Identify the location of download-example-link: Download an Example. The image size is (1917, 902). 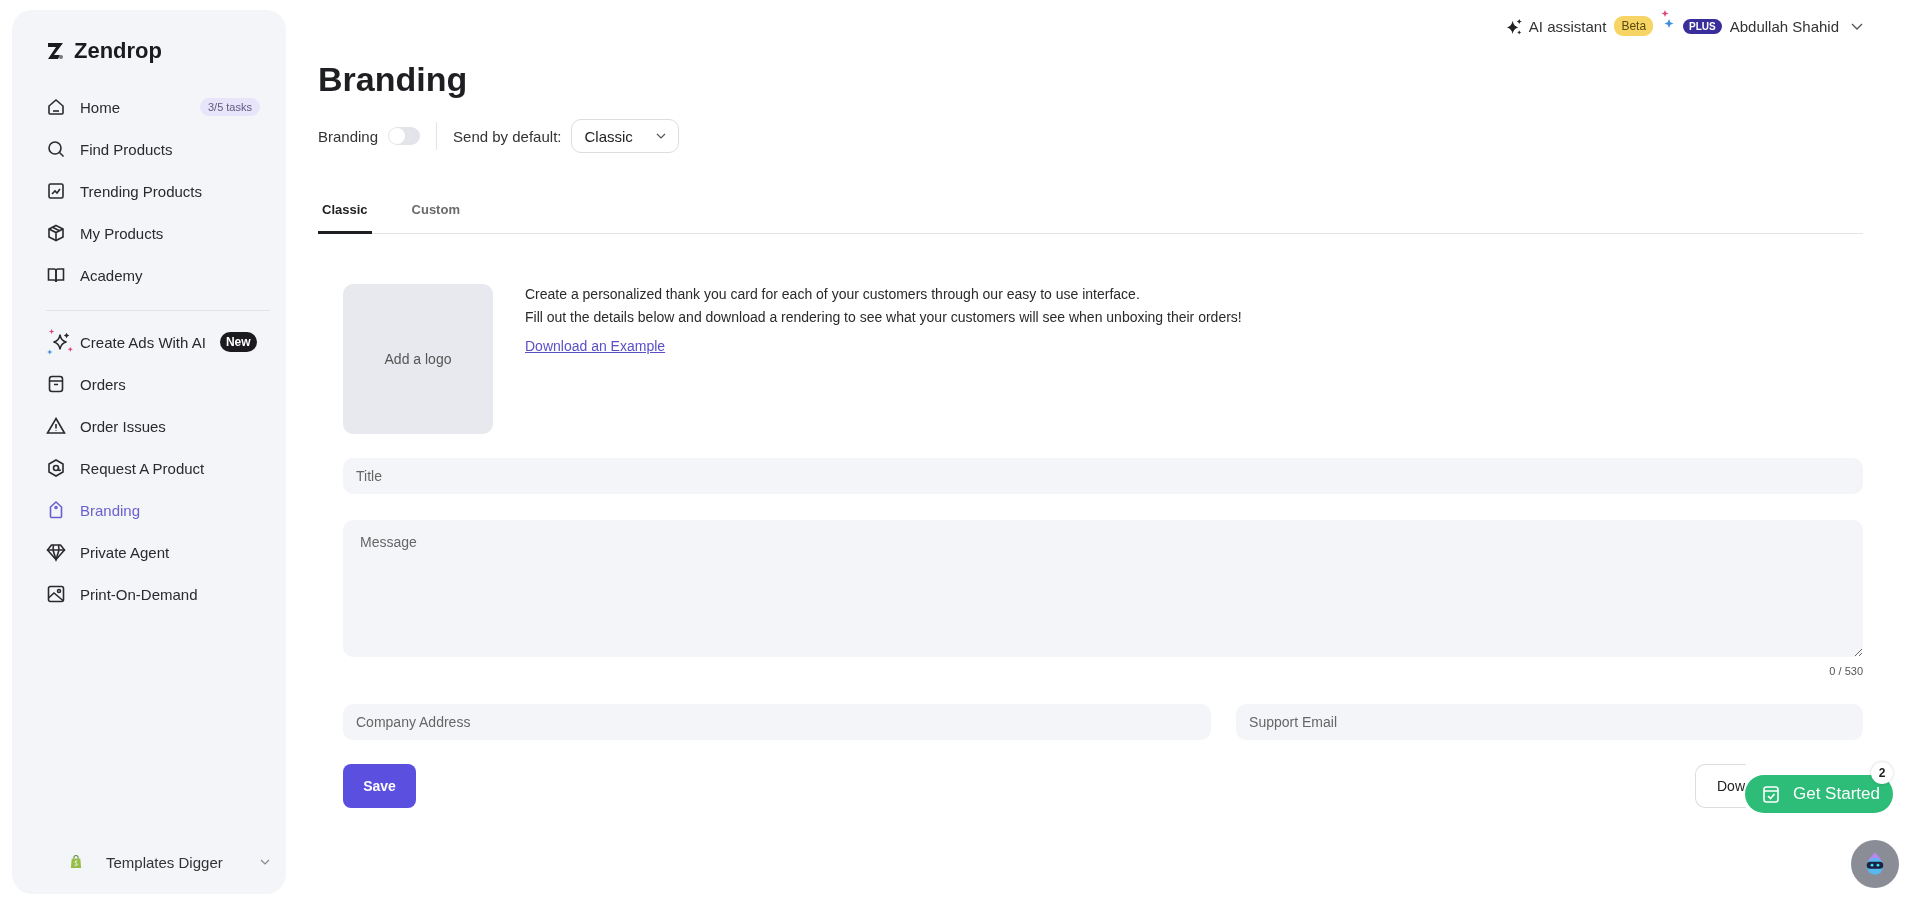
(595, 346).